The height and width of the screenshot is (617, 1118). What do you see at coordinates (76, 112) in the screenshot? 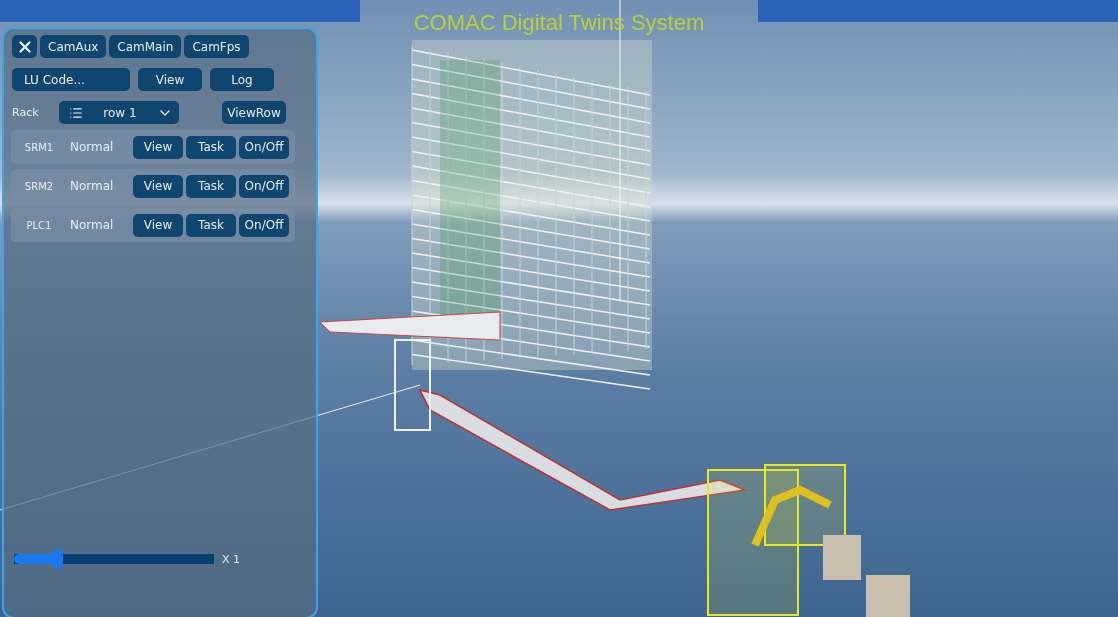
I see `list-icon` at bounding box center [76, 112].